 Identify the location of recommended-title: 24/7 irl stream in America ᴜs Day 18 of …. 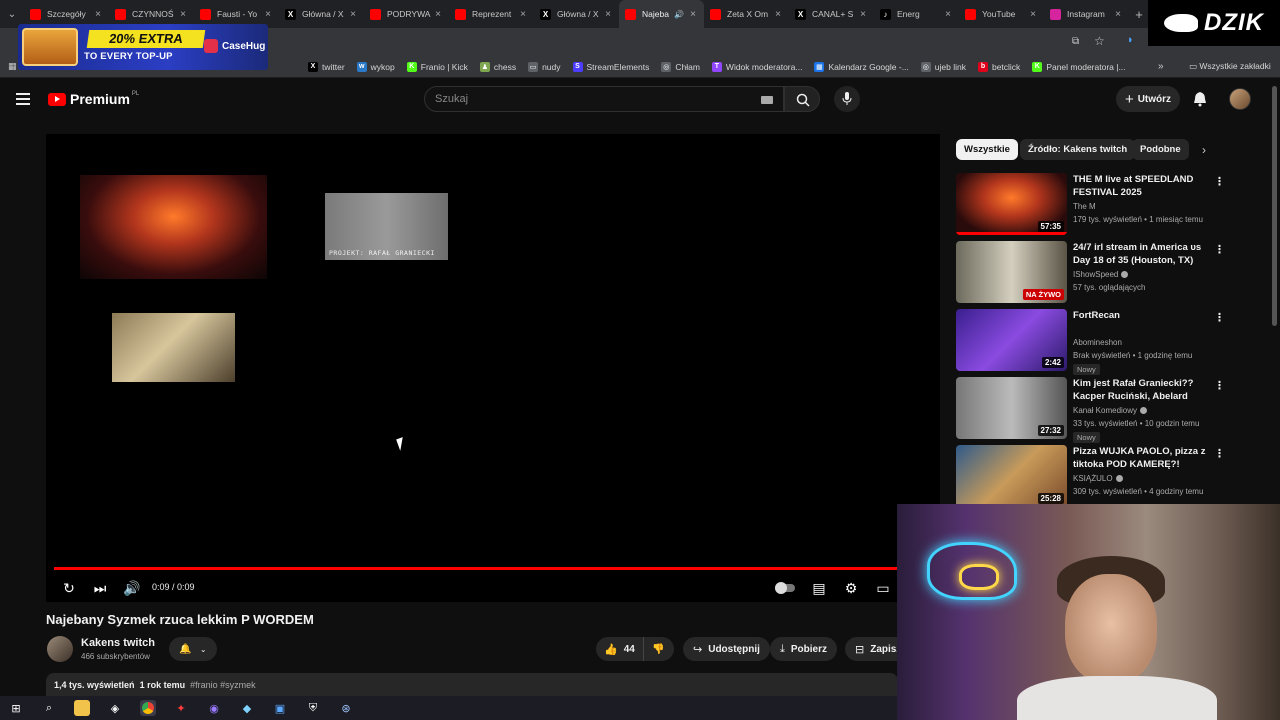
(1142, 254).